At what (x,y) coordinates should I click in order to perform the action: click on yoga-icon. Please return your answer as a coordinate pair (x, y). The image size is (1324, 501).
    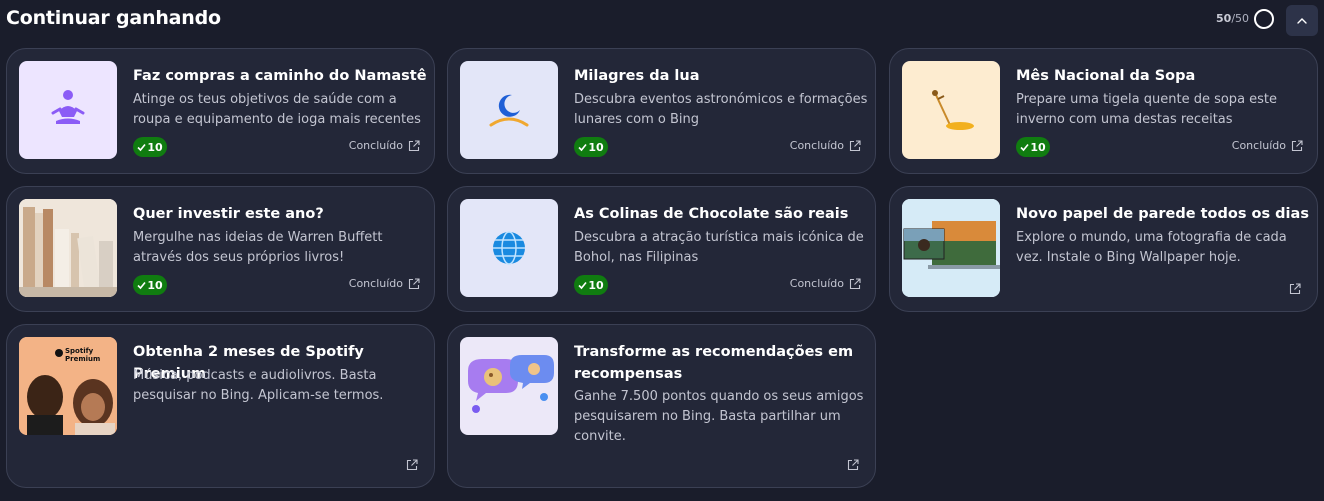
    Looking at the image, I should click on (68, 107).